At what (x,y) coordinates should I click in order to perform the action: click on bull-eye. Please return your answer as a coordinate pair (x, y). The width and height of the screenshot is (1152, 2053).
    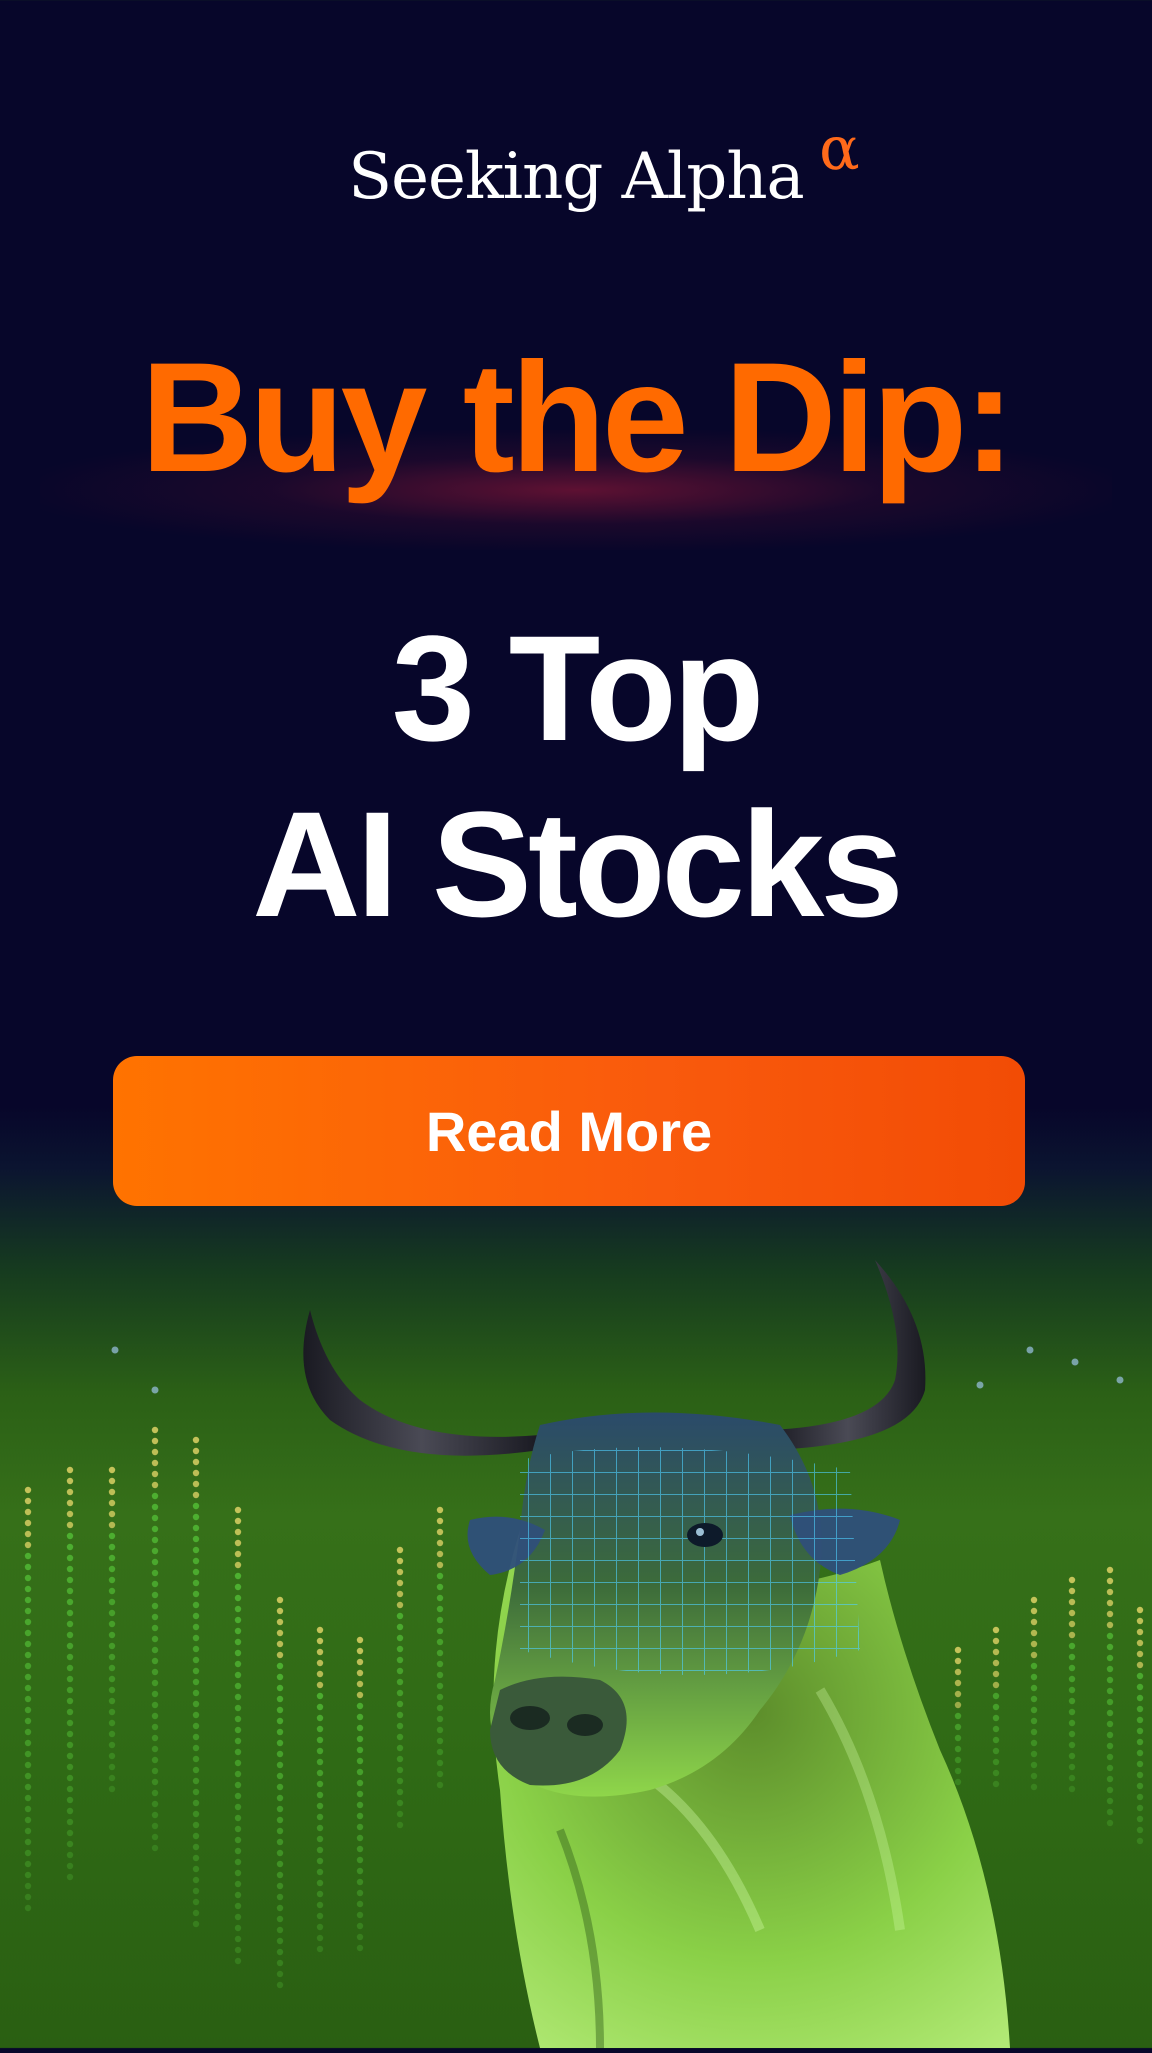
    Looking at the image, I should click on (705, 1535).